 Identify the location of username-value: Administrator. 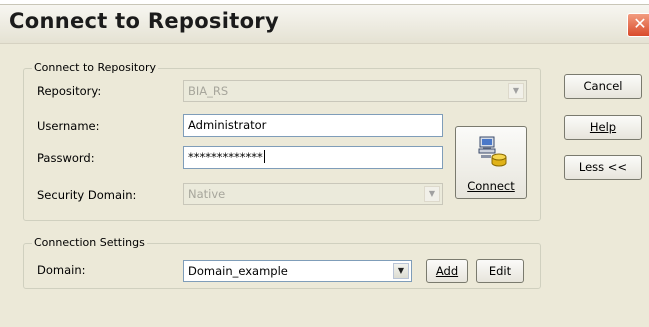
(227, 125).